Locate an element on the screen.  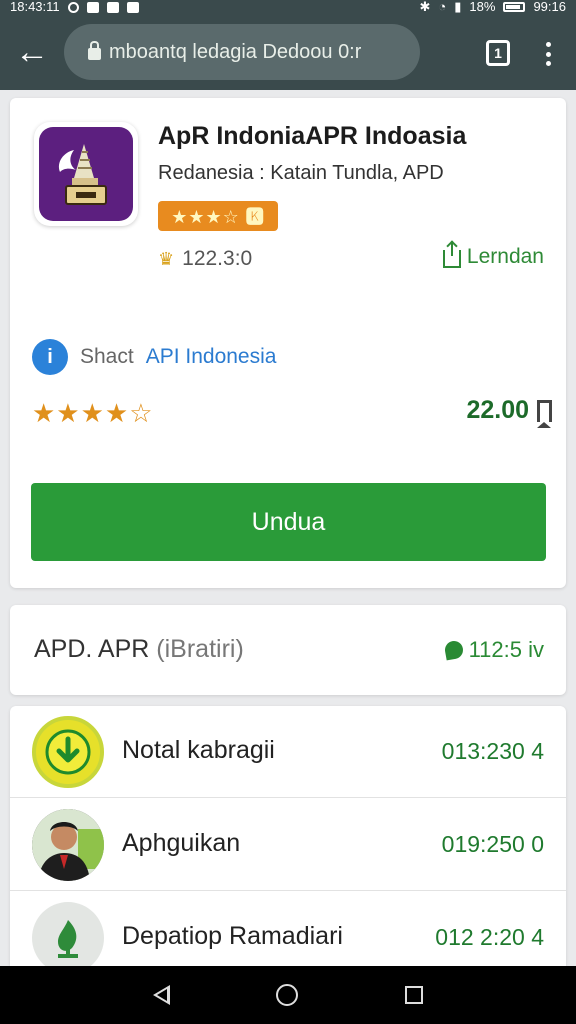
url-bar: mboantq ledagia Dedoou 0:r is located at coordinates (242, 52).